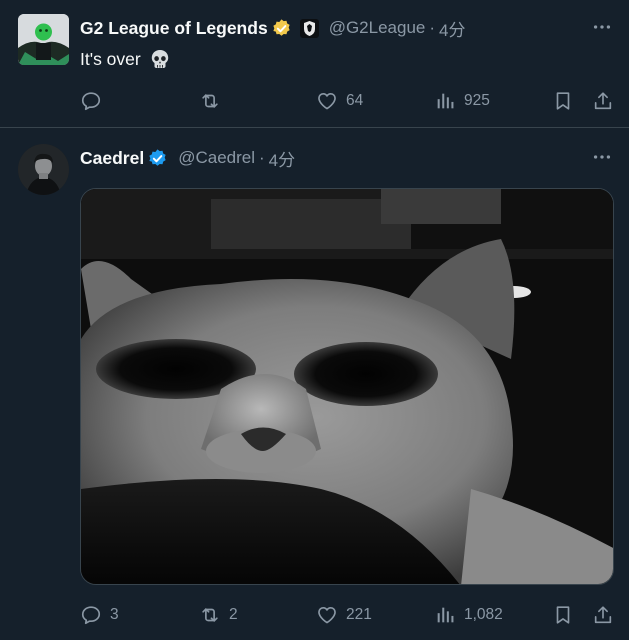  What do you see at coordinates (43, 39) in the screenshot?
I see `g2-avatar` at bounding box center [43, 39].